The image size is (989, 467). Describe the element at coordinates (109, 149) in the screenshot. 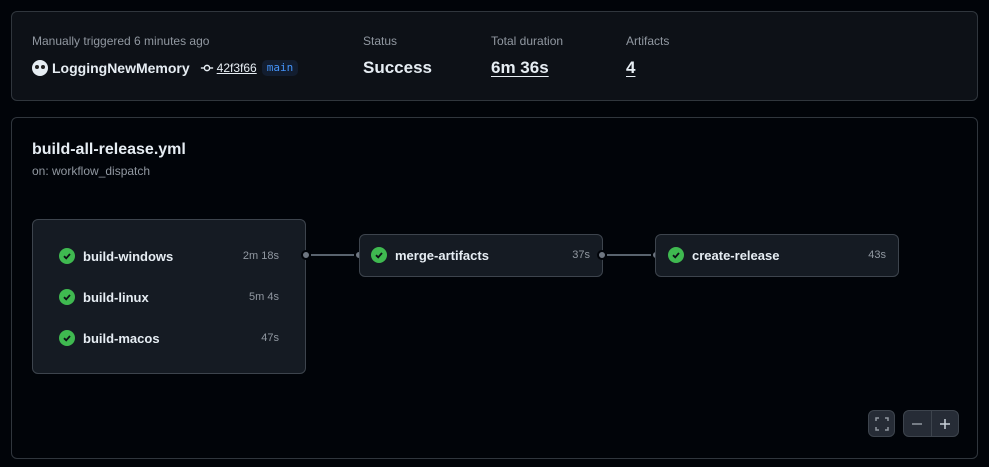

I see `workflow-name: build-all-release.yml` at that location.